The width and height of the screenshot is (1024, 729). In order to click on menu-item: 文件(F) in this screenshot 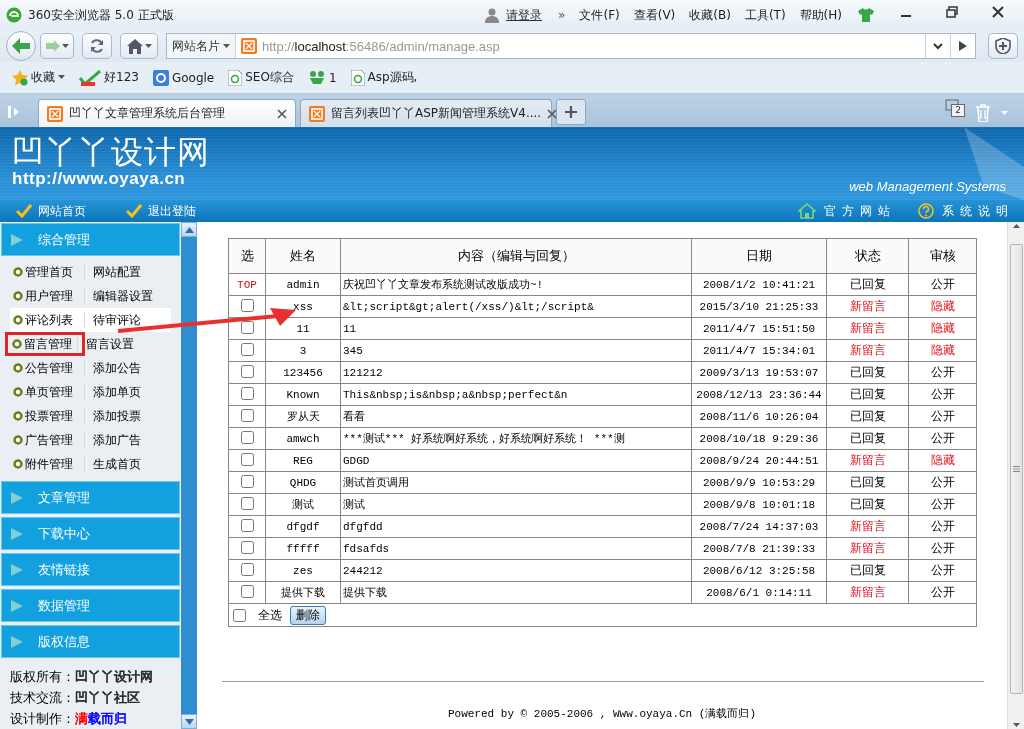, I will do `click(599, 15)`.